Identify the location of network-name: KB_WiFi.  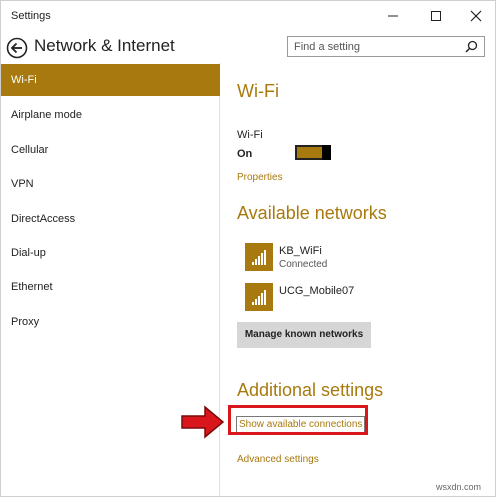
(300, 251).